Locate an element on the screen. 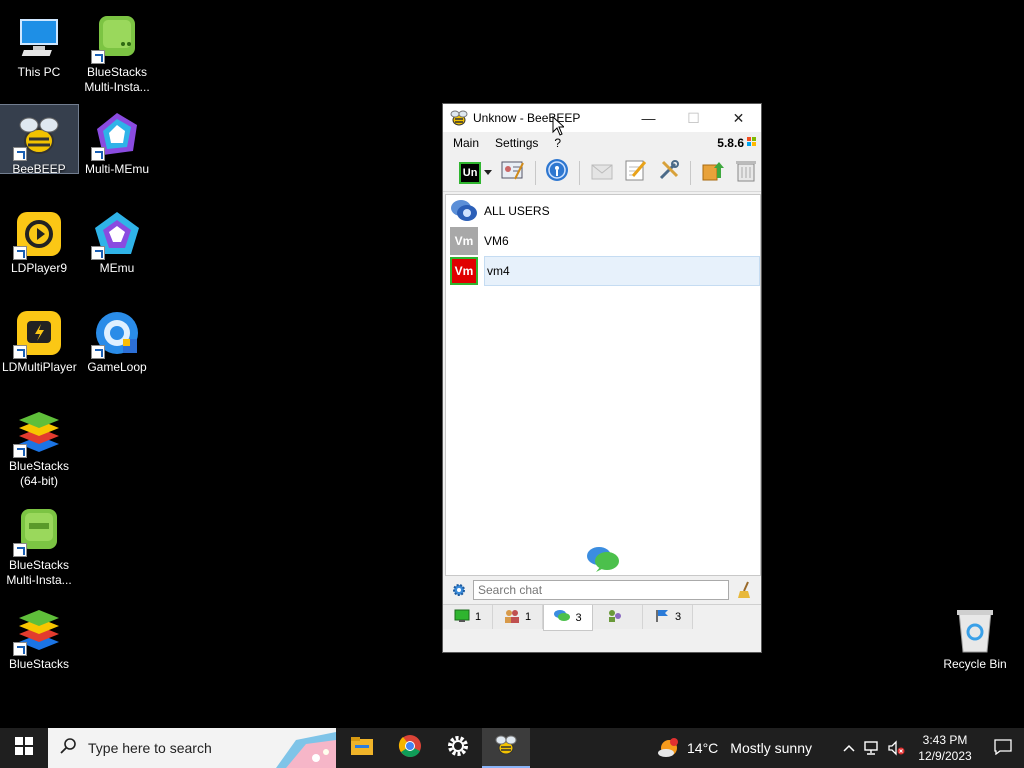 The width and height of the screenshot is (1024, 768). user-row-vm4: Vm vm4 is located at coordinates (603, 271).